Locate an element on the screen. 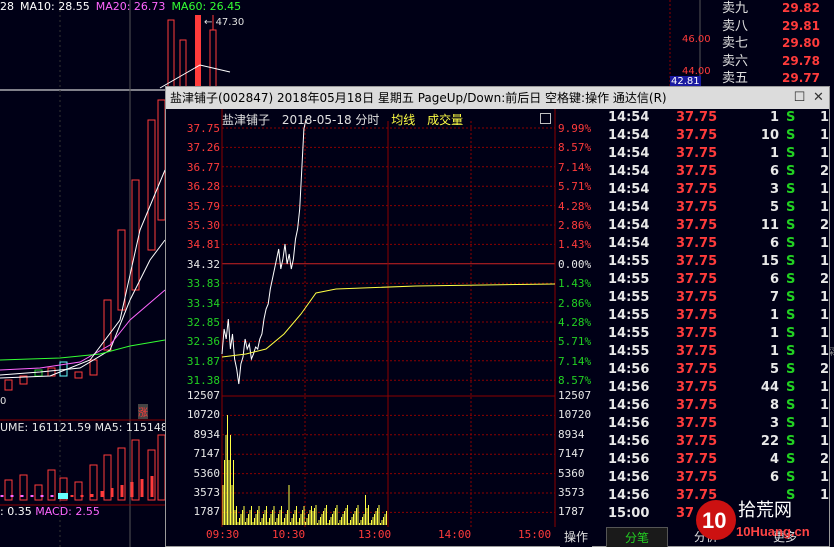  chart-close-box is located at coordinates (545, 118).